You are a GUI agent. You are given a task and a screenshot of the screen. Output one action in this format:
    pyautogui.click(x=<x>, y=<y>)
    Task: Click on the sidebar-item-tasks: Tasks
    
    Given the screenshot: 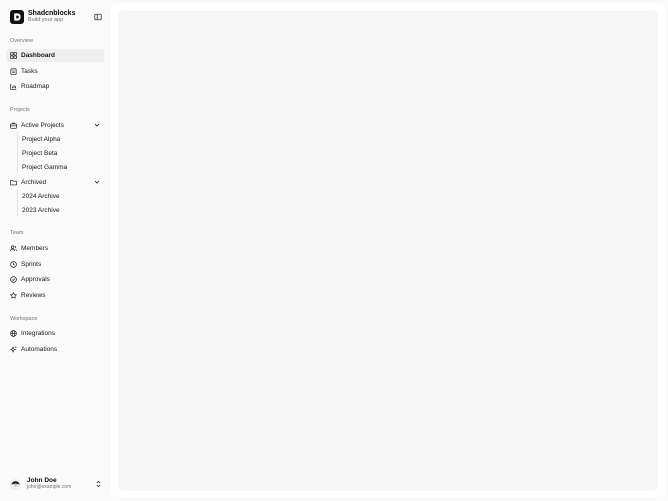 What is the action you would take?
    pyautogui.click(x=55, y=71)
    